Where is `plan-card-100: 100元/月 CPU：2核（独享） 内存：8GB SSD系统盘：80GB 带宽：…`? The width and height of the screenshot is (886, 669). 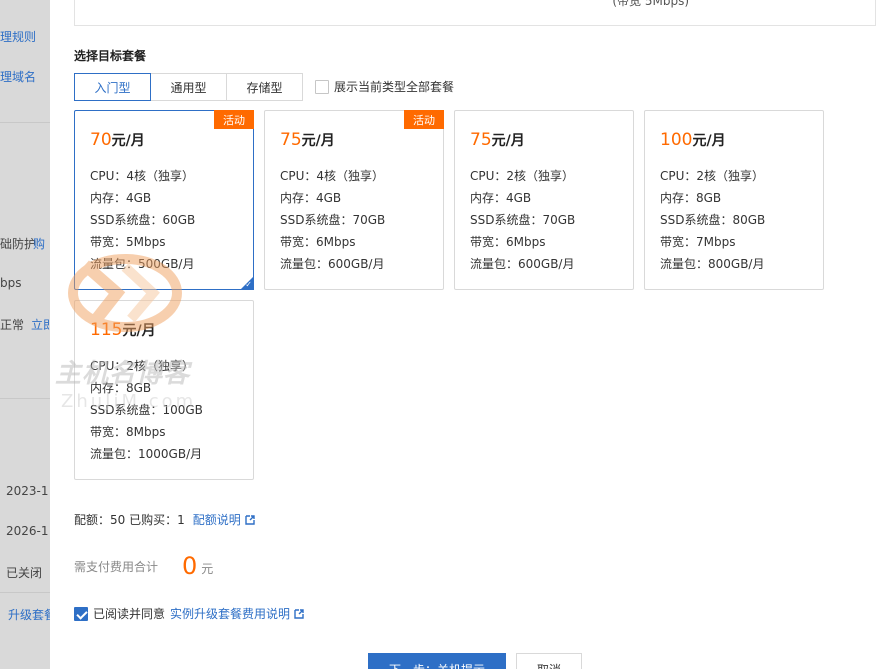 plan-card-100: 100元/月 CPU：2核（独享） 内存：8GB SSD系统盘：80GB 带宽：… is located at coordinates (734, 200).